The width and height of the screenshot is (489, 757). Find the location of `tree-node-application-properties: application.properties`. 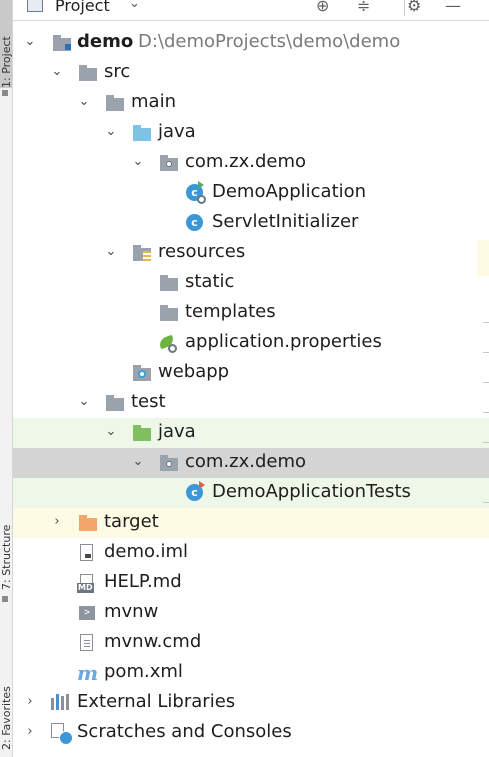

tree-node-application-properties: application.properties is located at coordinates (251, 343).